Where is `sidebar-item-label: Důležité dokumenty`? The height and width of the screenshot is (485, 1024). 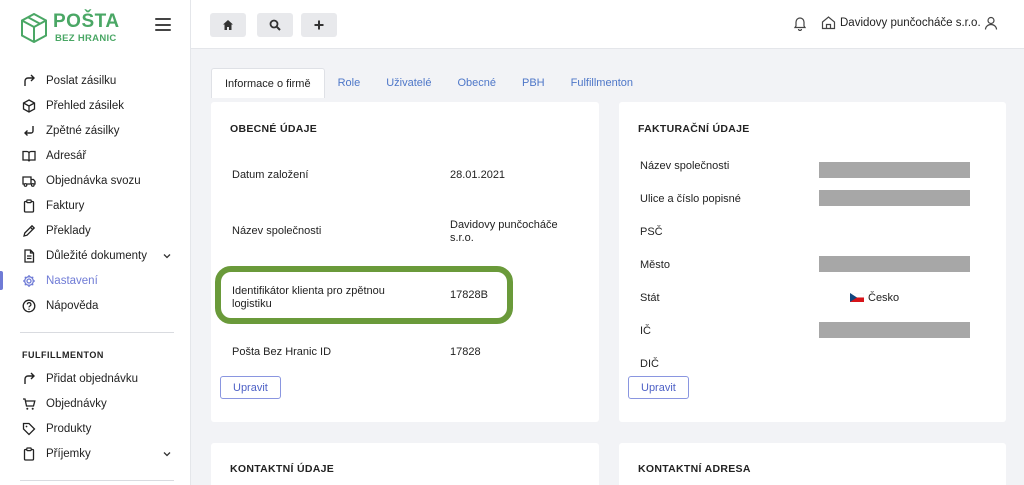 sidebar-item-label: Důležité dokumenty is located at coordinates (96, 255).